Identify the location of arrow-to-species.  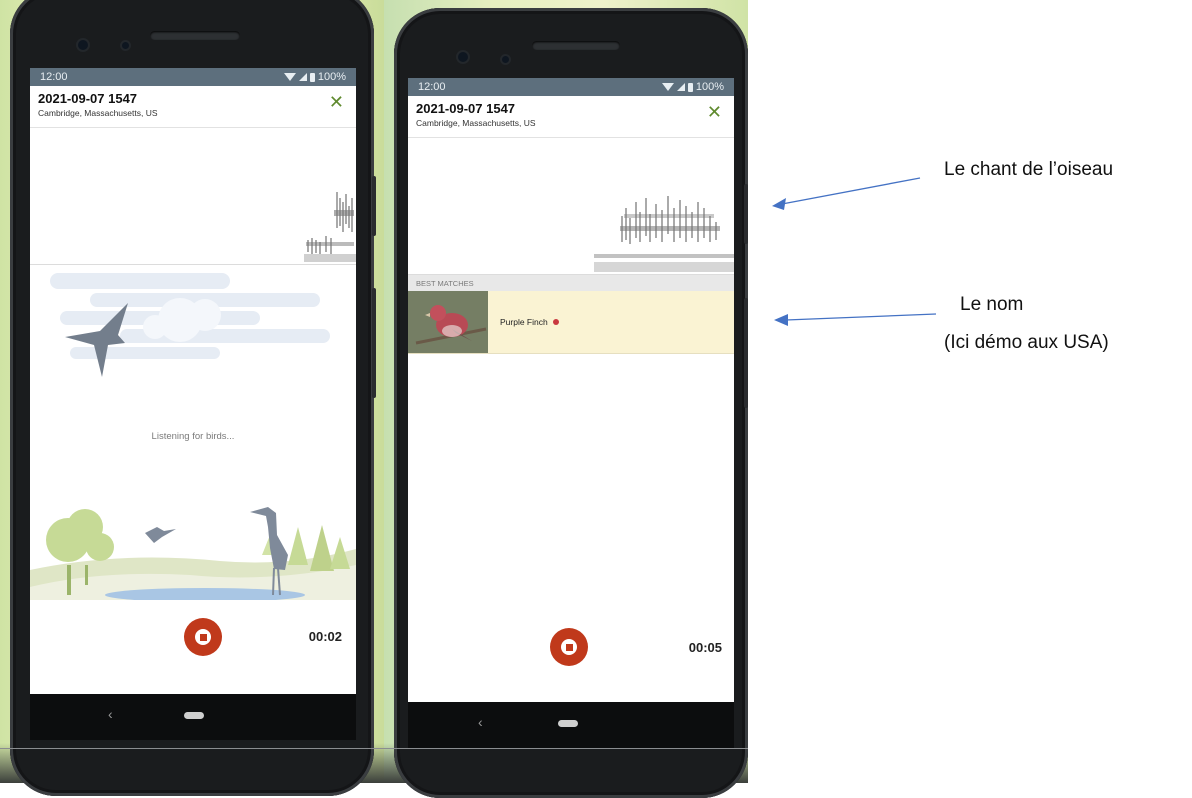
(861, 317).